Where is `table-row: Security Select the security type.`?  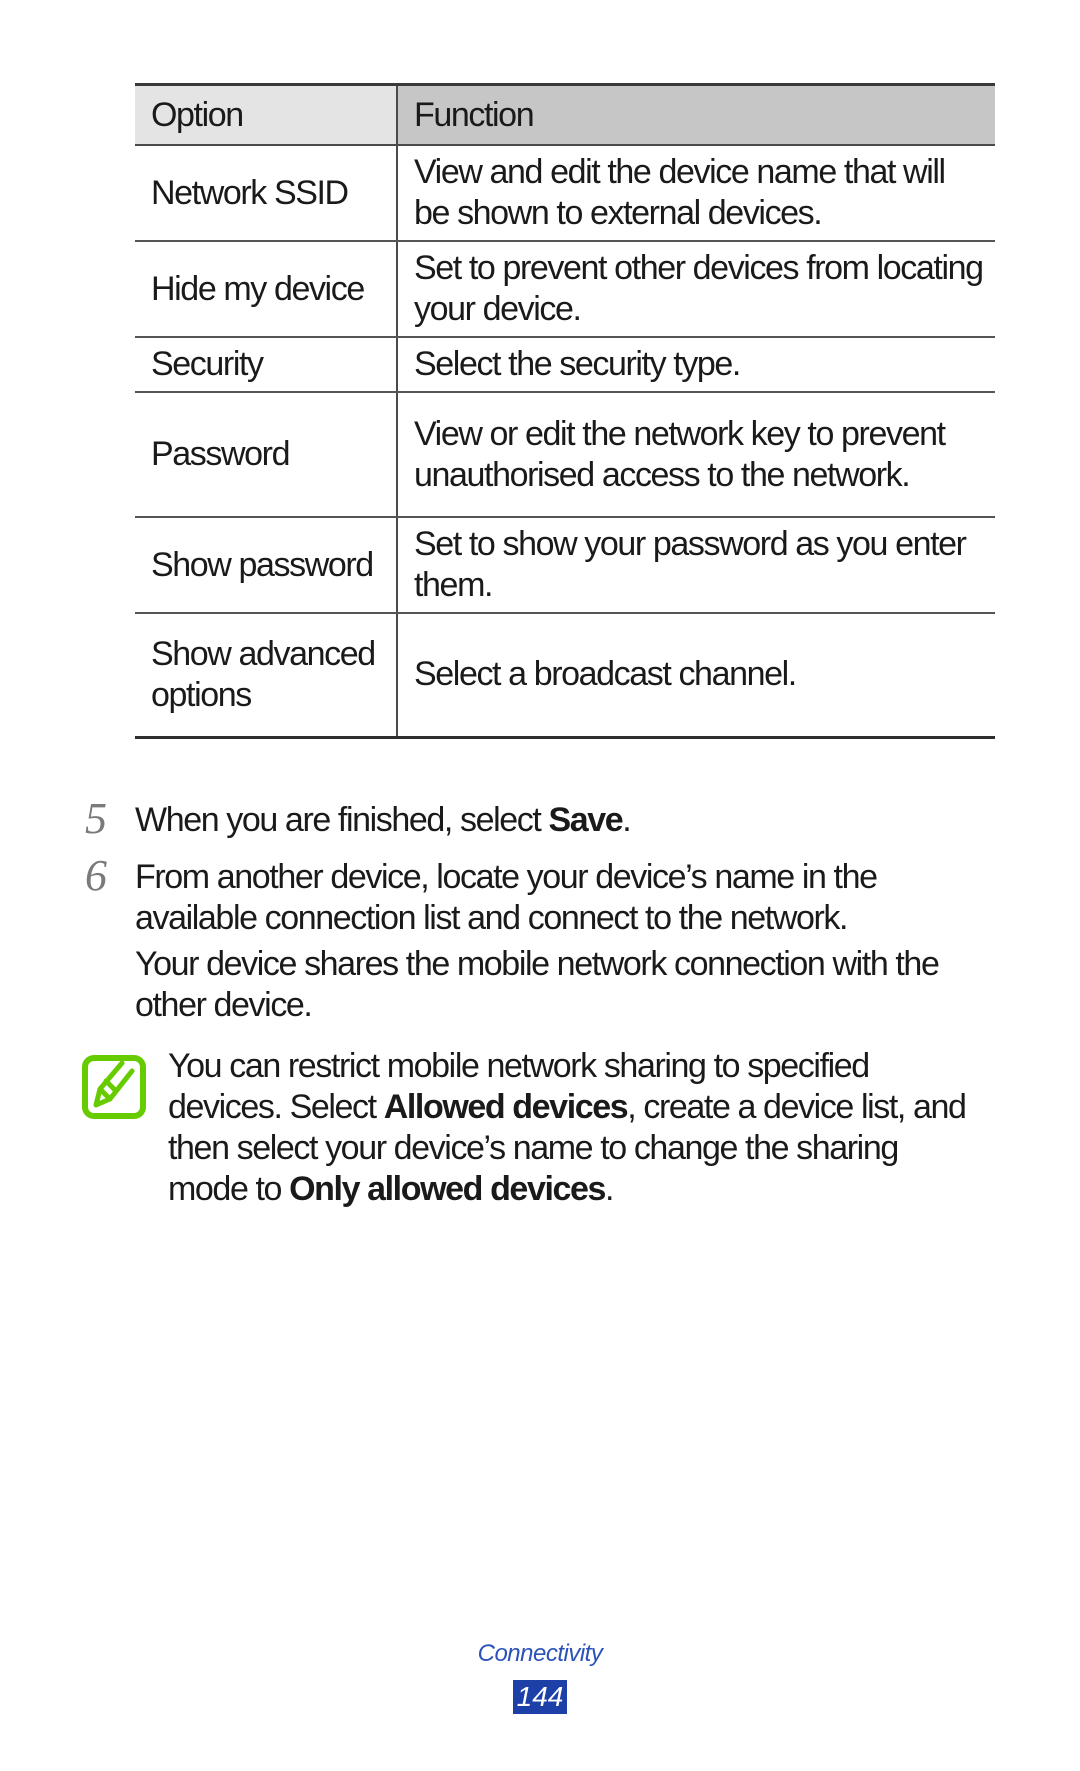 table-row: Security Select the security type. is located at coordinates (565, 365).